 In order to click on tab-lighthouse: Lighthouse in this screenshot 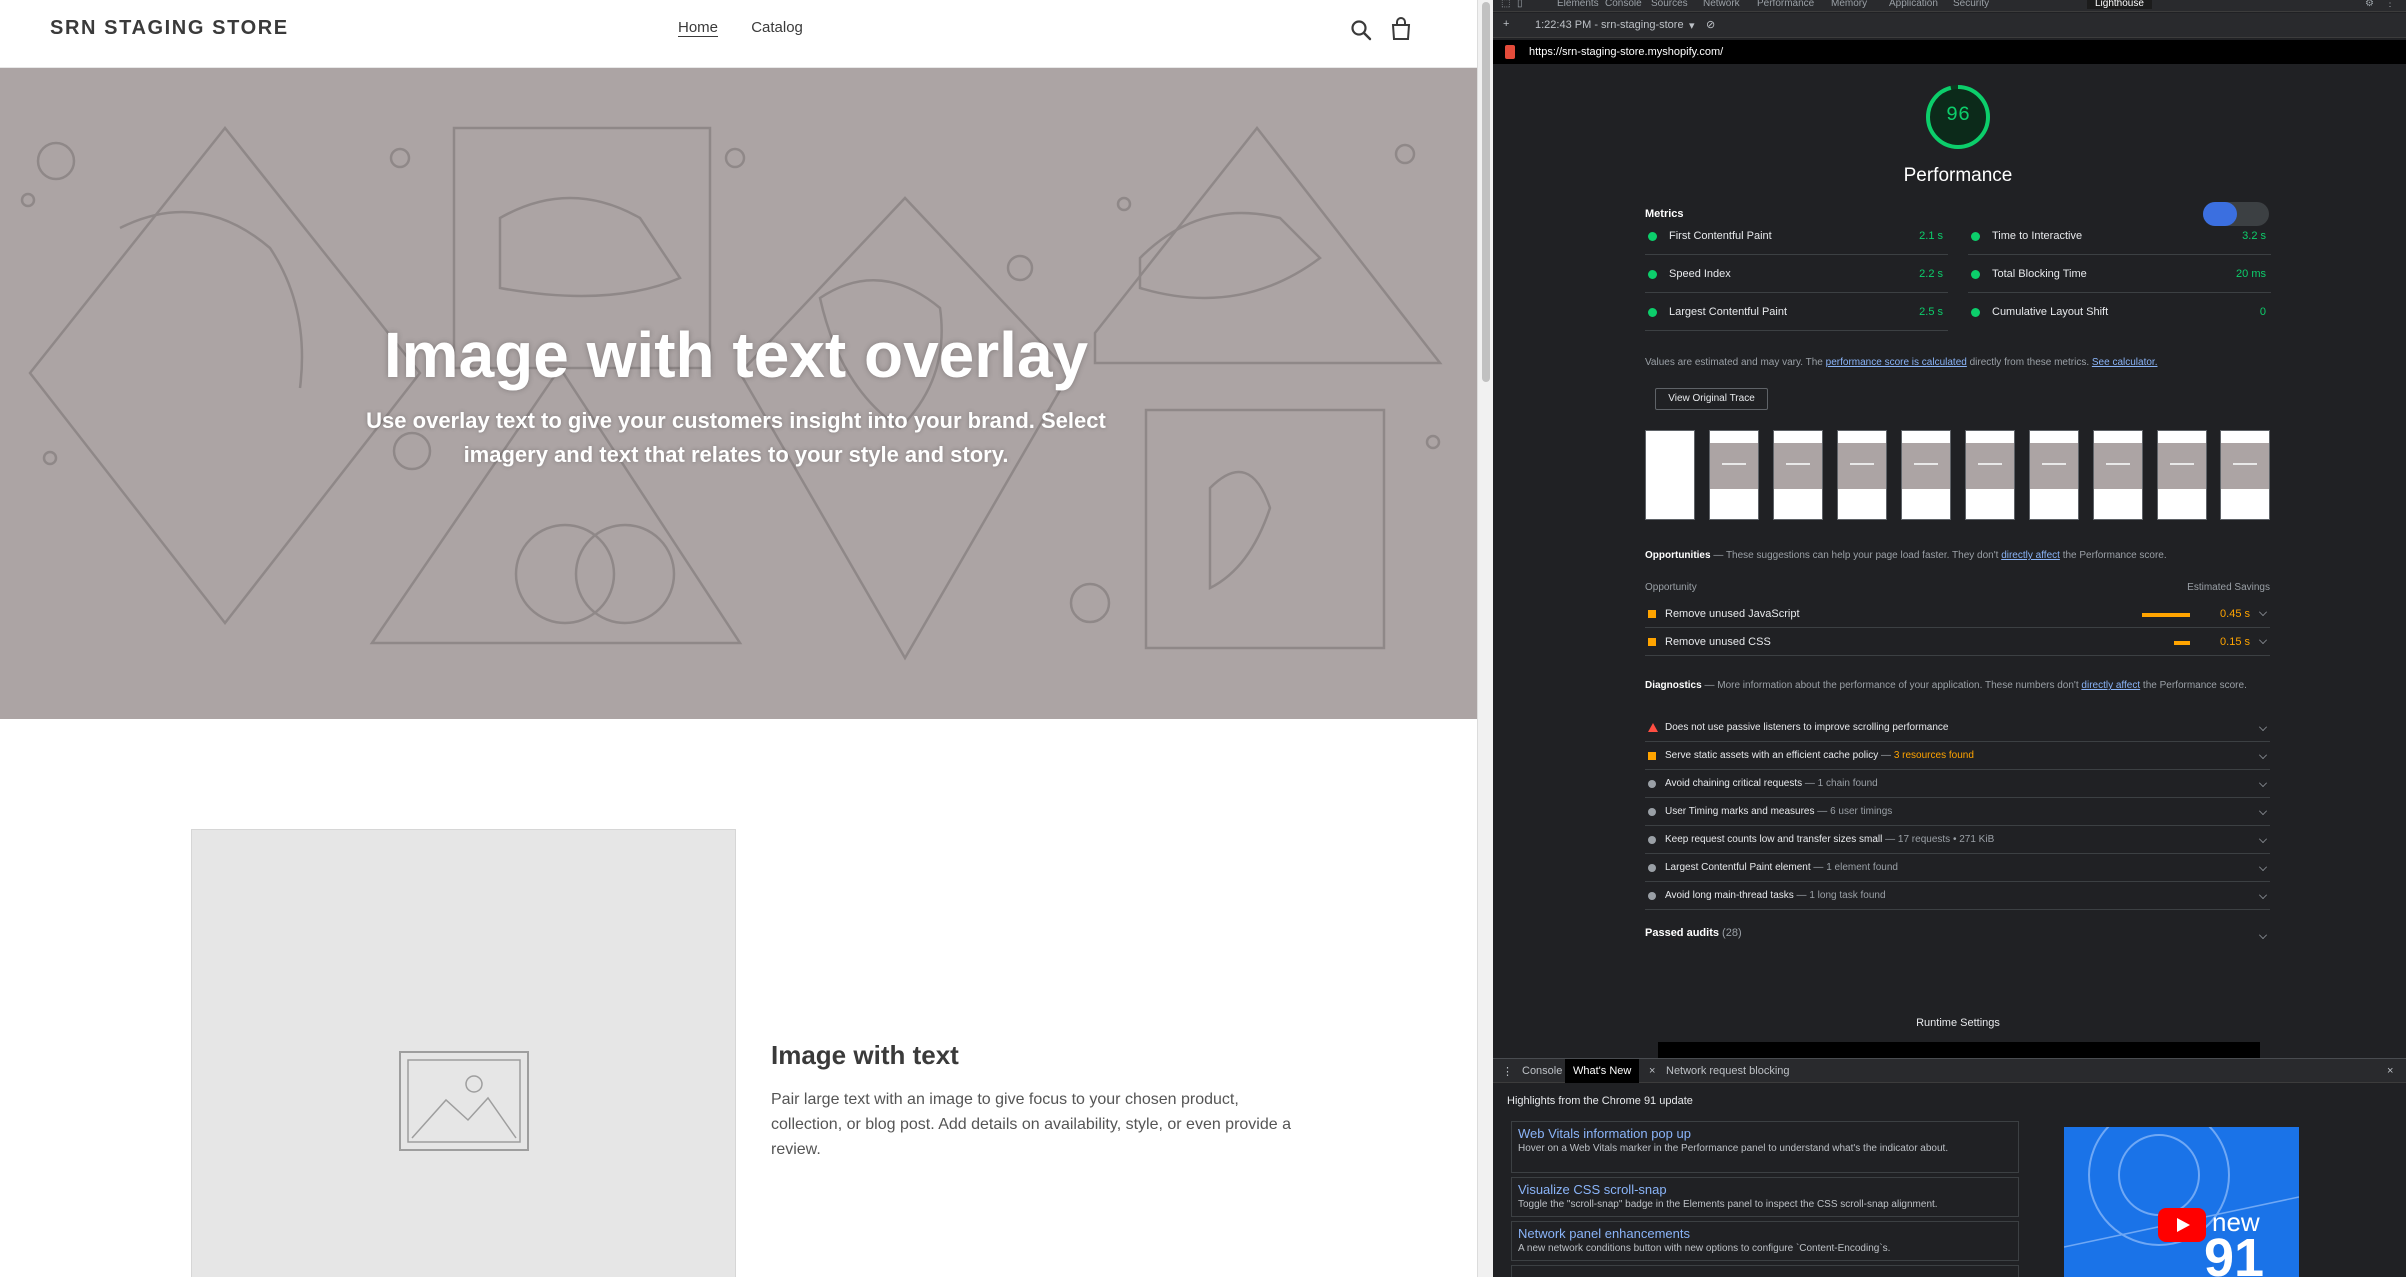, I will do `click(2119, 4)`.